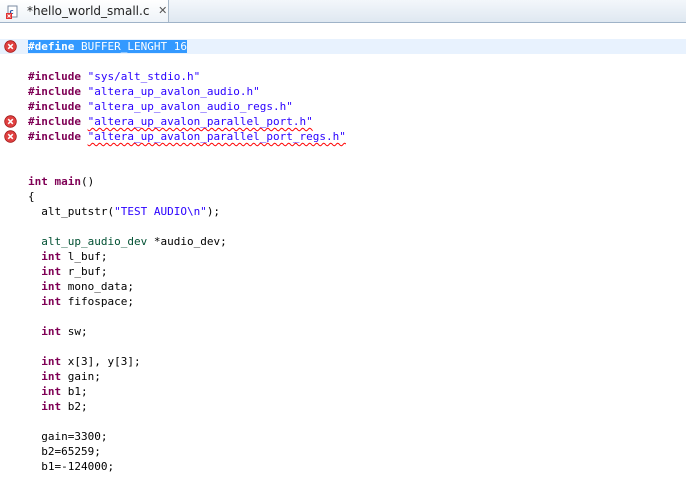 The height and width of the screenshot is (487, 686). Describe the element at coordinates (74, 331) in the screenshot. I see `code-token: sw;` at that location.